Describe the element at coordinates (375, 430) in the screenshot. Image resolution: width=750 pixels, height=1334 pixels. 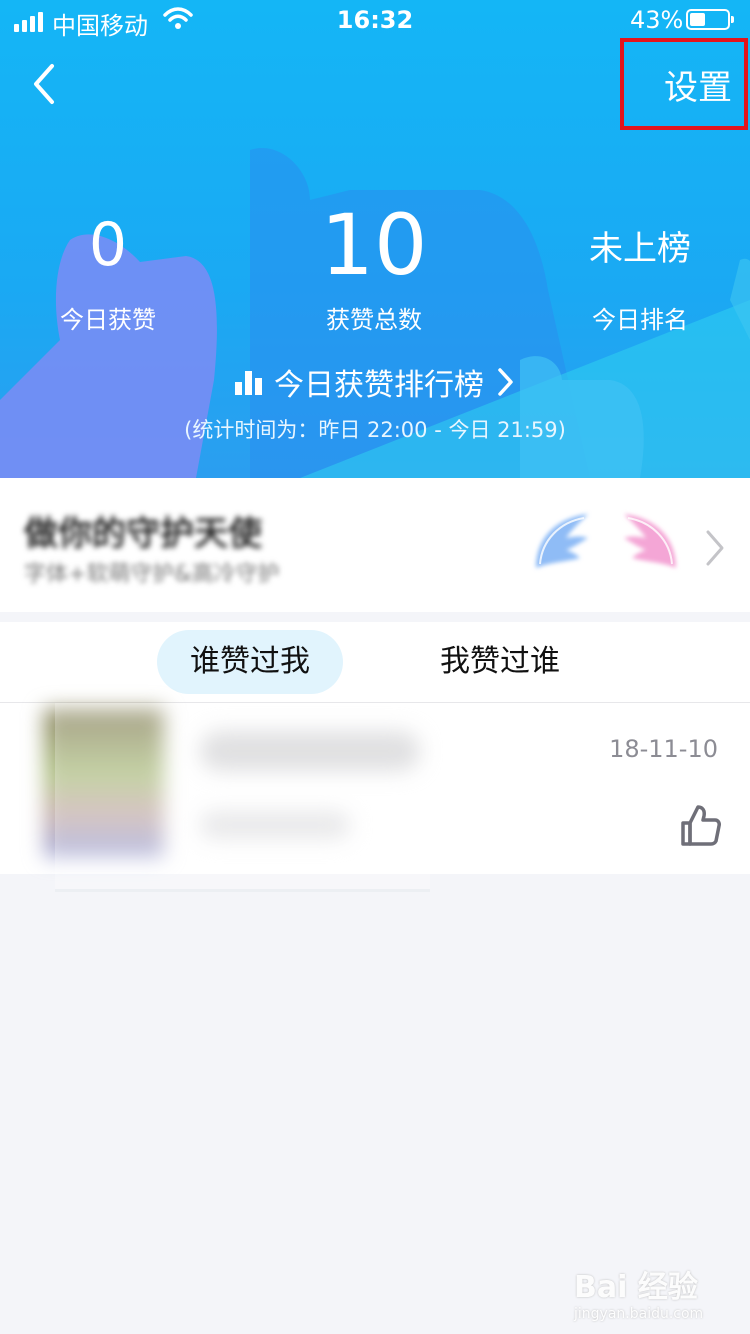
I see `ranking-time-note: (统计时间为：昨日 22:00 - 今日 21:59)` at that location.